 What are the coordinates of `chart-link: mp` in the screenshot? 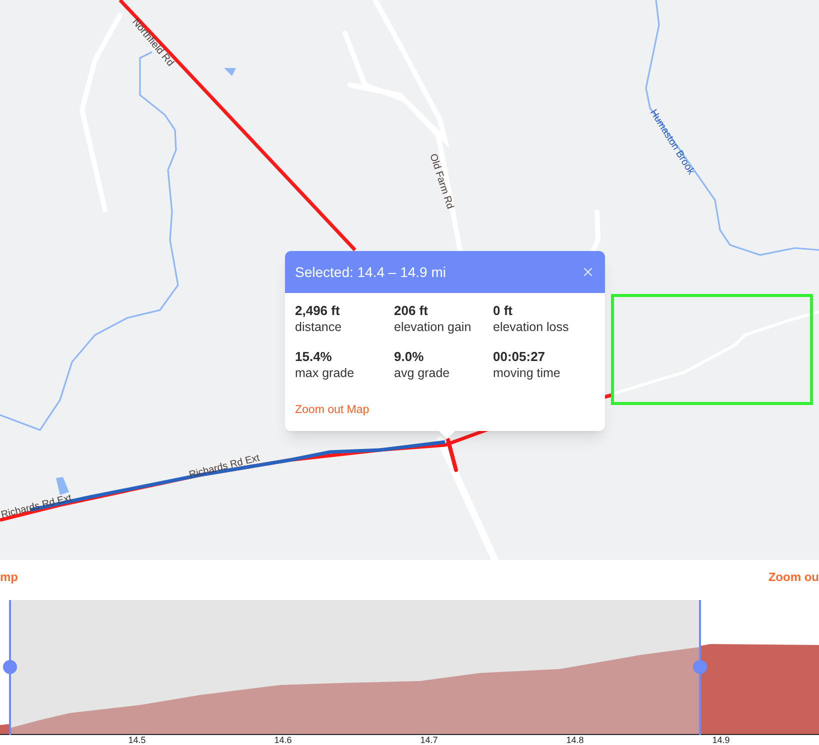 It's located at (9, 577).